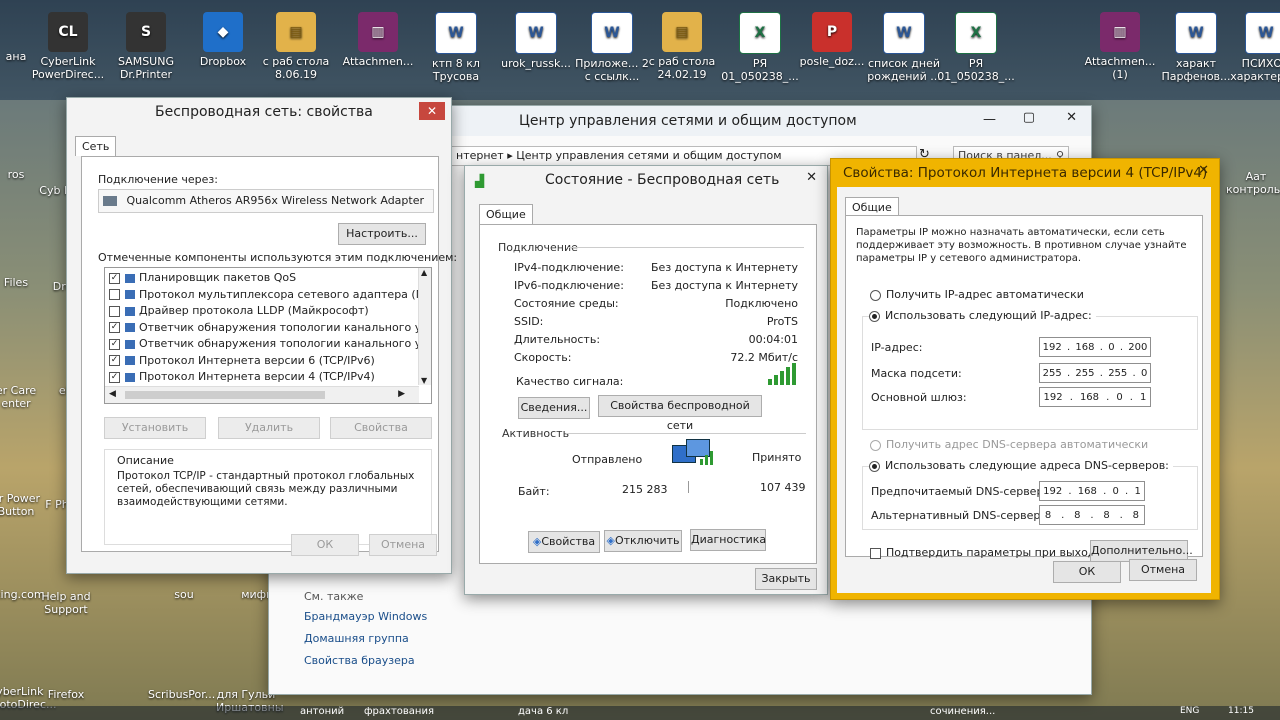 The image size is (1280, 720). I want to click on scroll-up-icon: ▲, so click(424, 272).